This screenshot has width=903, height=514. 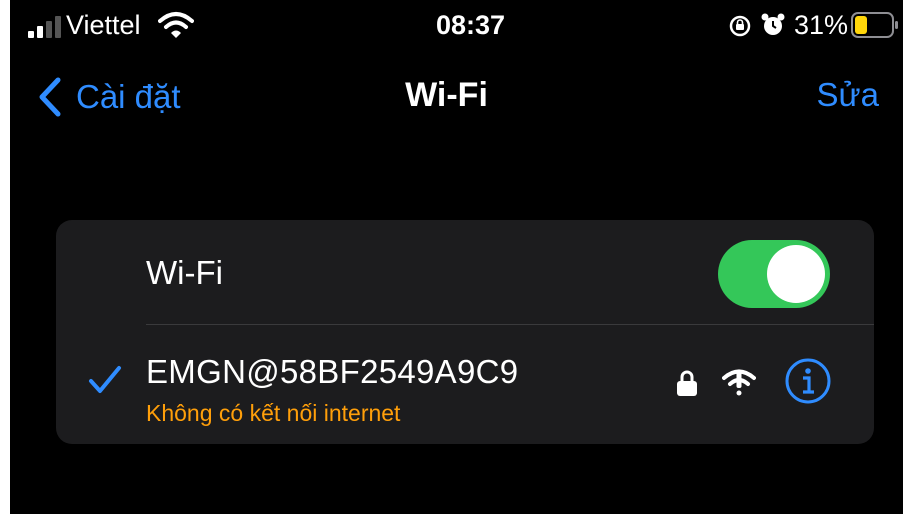 What do you see at coordinates (103, 25) in the screenshot?
I see `carrier-name: Viettel` at bounding box center [103, 25].